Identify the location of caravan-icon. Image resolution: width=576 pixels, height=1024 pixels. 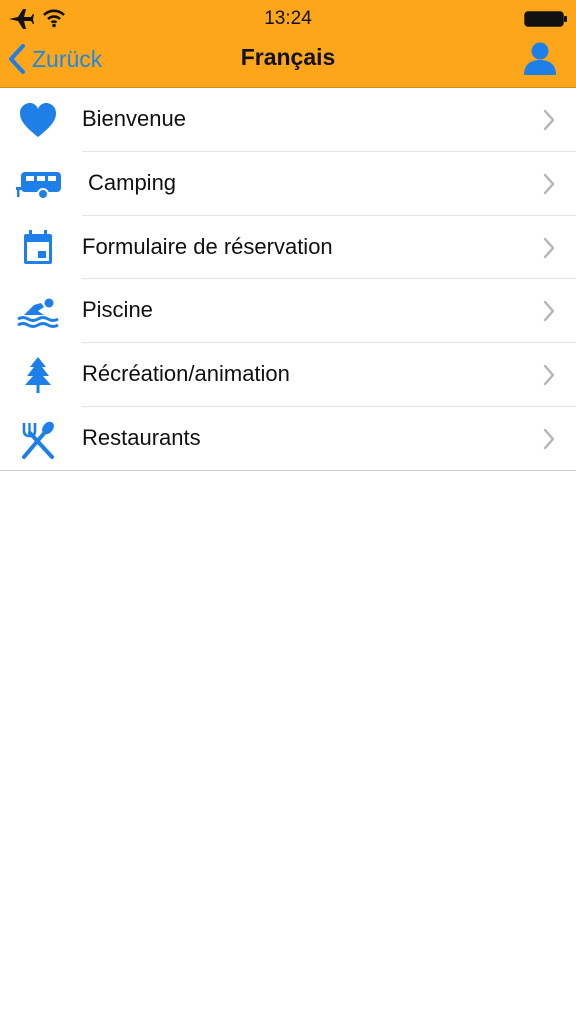
(38, 185).